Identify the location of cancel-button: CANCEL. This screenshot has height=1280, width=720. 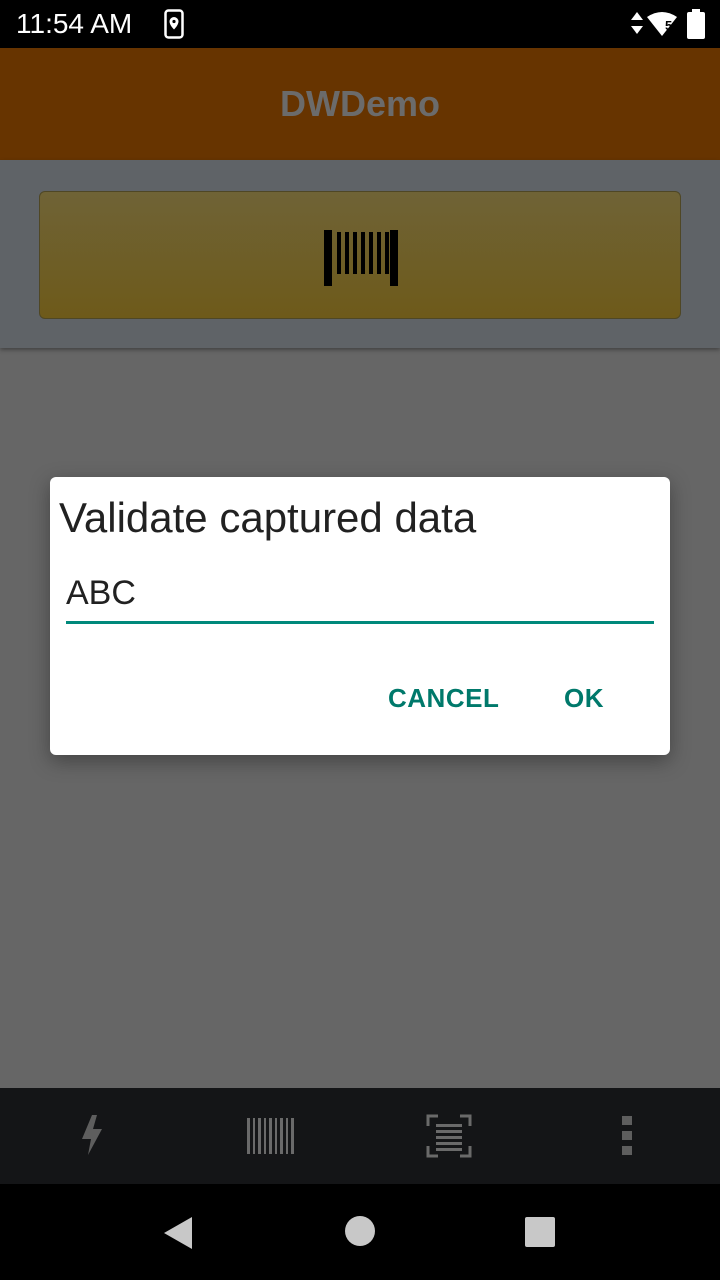
(443, 698).